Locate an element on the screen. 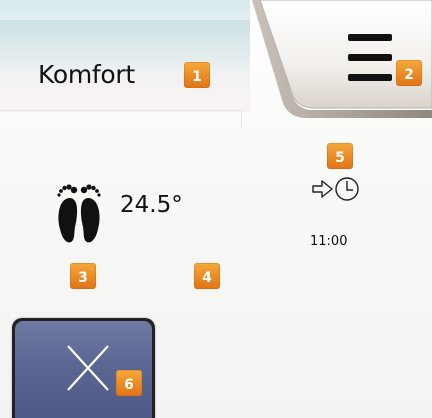  menu-tab-shape is located at coordinates (342, 59).